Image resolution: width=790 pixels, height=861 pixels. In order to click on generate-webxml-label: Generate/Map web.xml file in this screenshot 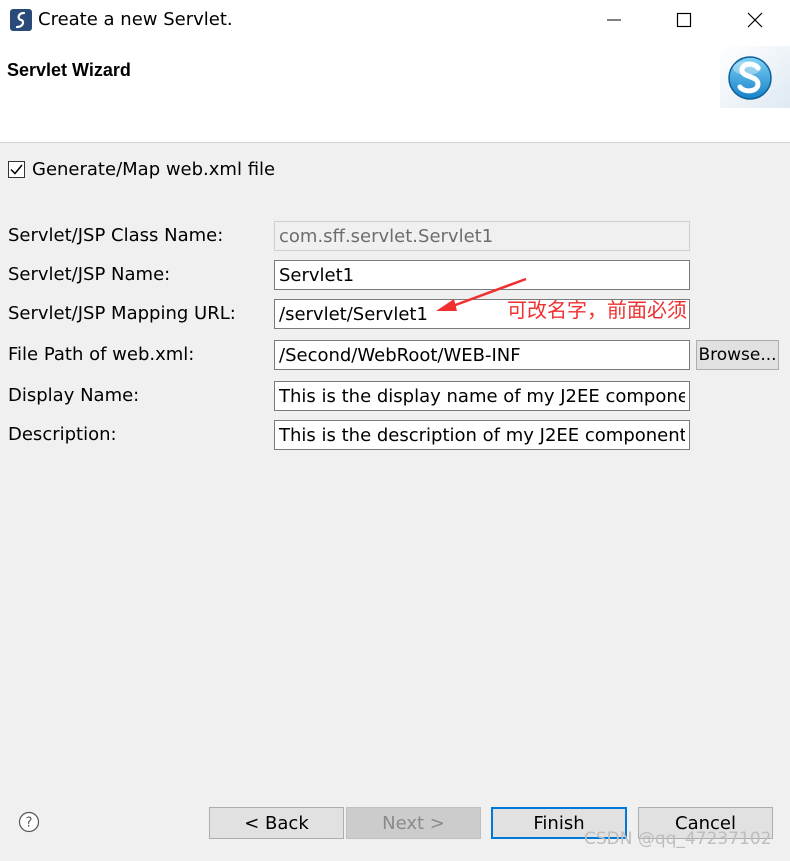, I will do `click(154, 169)`.